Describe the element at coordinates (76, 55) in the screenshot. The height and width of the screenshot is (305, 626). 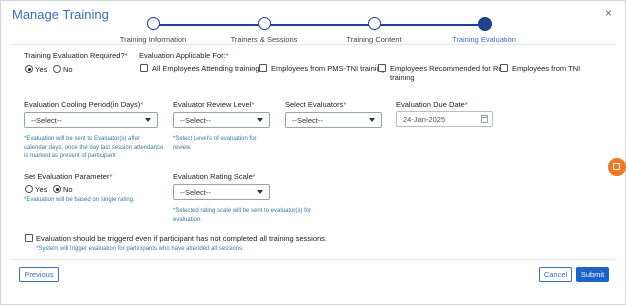
I see `eval-required-label: Training Evaluation Required?*` at that location.